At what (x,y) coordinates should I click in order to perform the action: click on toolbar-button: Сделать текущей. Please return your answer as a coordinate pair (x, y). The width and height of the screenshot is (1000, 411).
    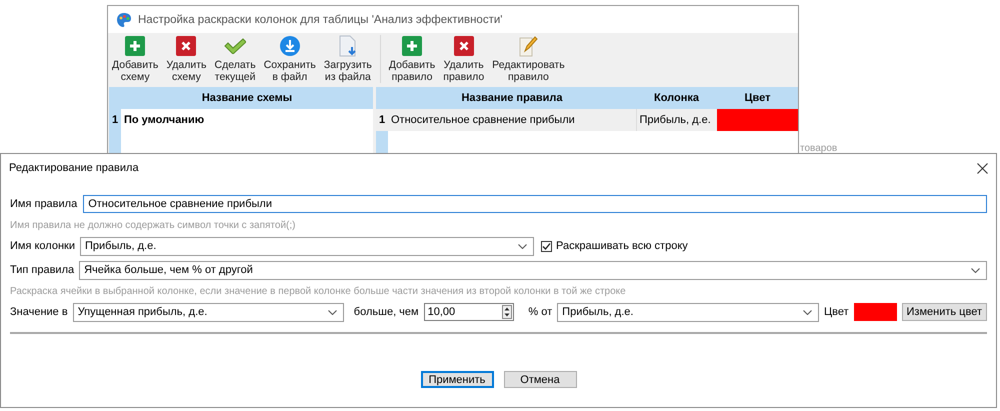
    Looking at the image, I should click on (235, 59).